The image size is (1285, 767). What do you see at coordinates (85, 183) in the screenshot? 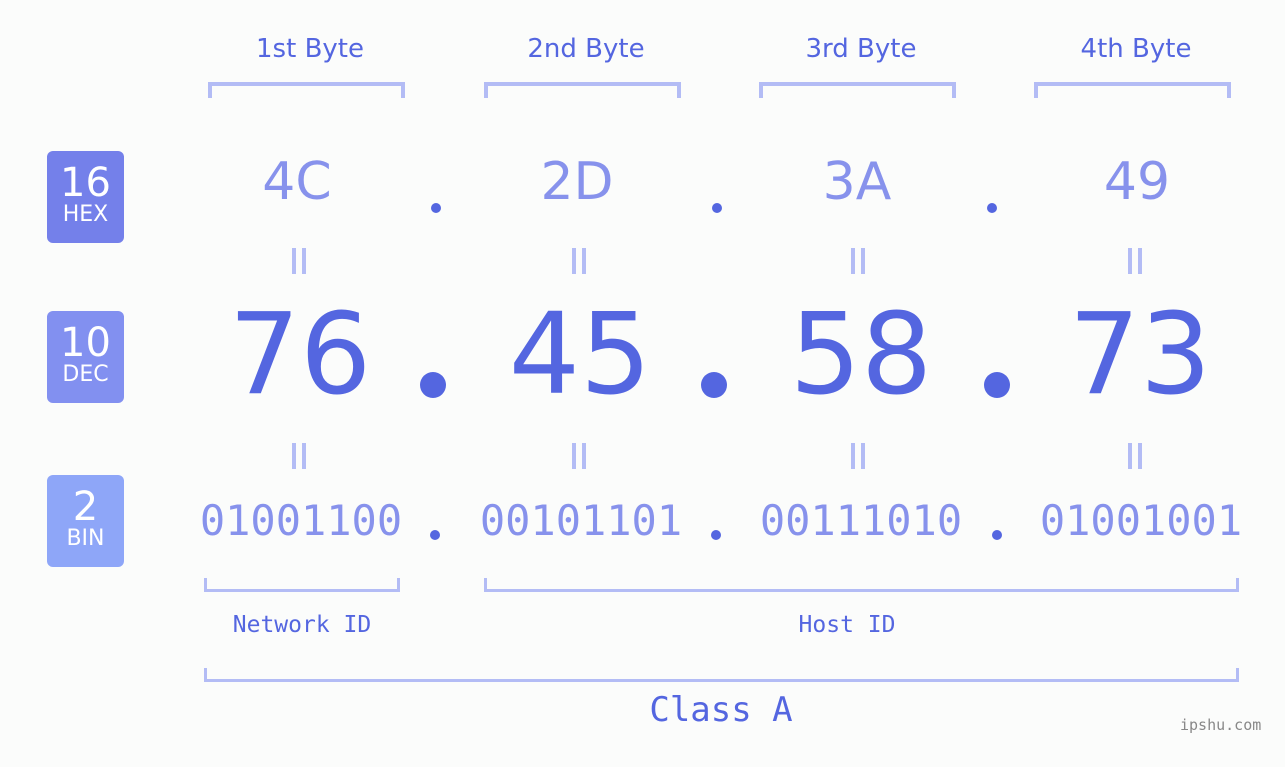
I see `hex-base-number: 16` at bounding box center [85, 183].